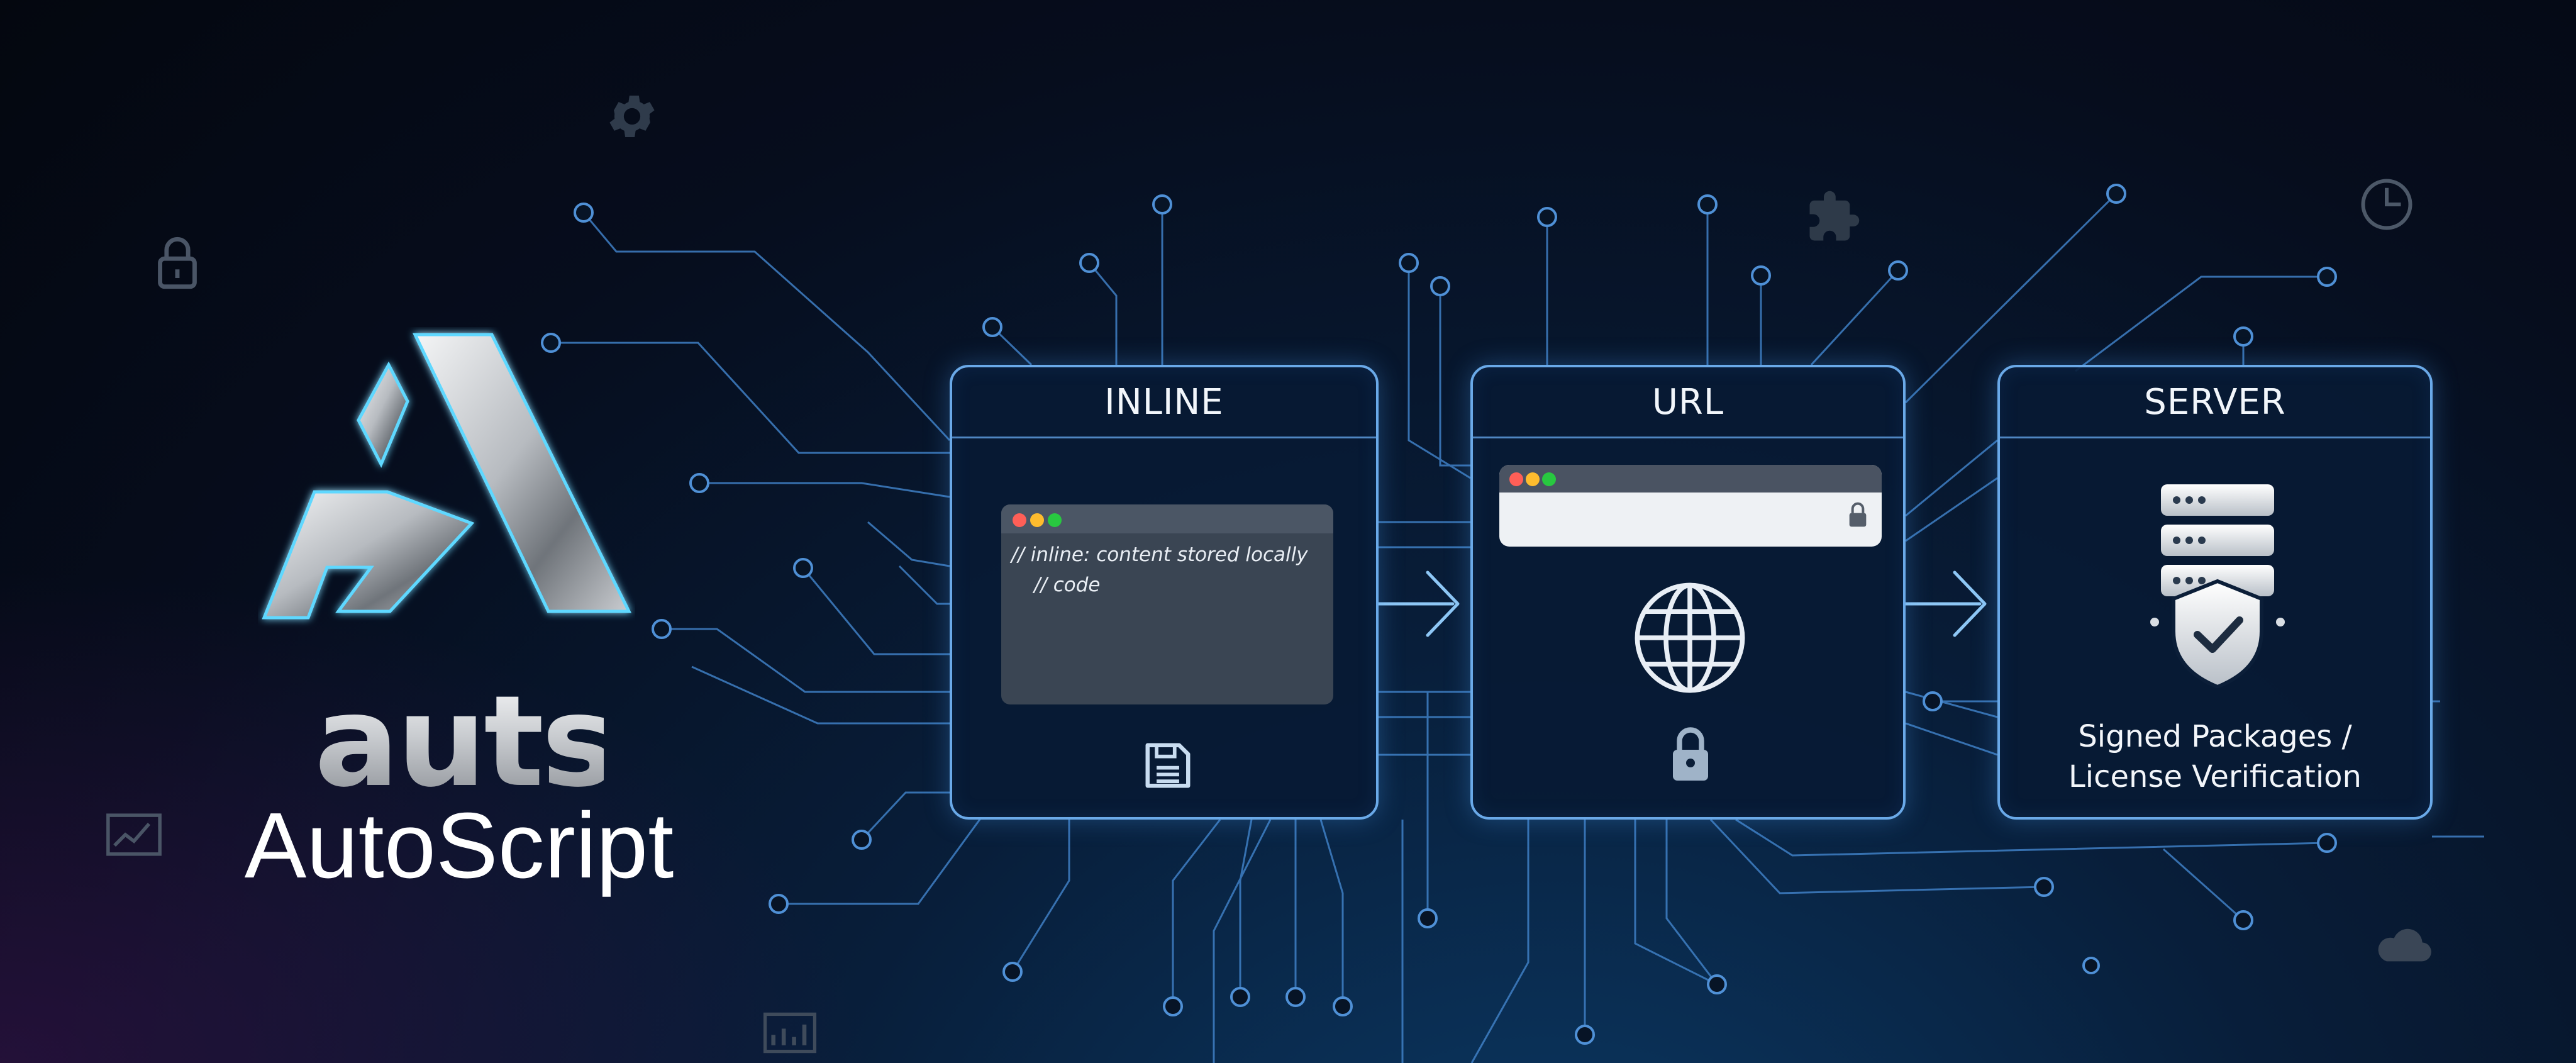 Image resolution: width=2576 pixels, height=1063 pixels. Describe the element at coordinates (1164, 403) in the screenshot. I see `panel-title-inline: INLINE` at that location.